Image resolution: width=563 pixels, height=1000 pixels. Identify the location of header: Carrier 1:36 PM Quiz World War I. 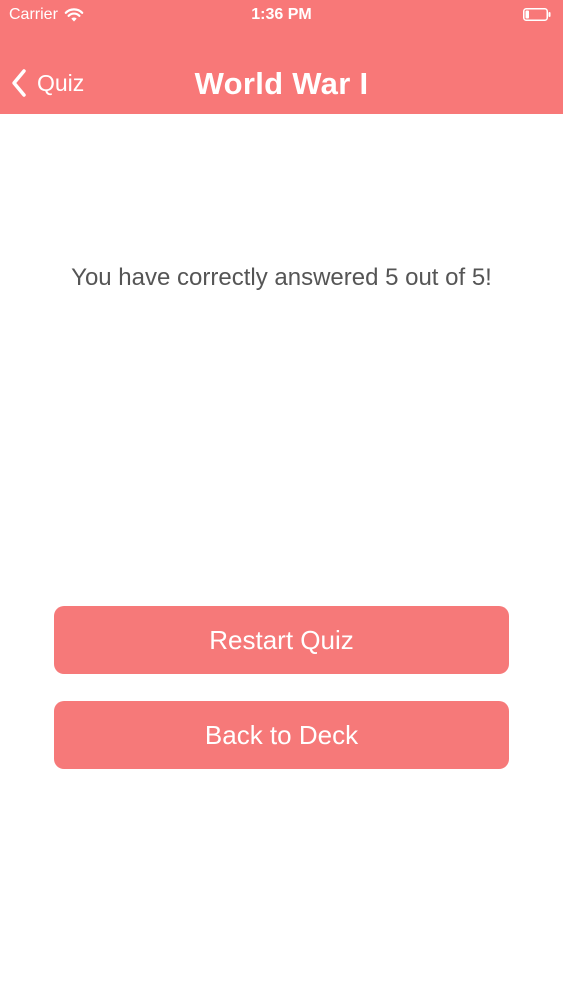
(281, 57).